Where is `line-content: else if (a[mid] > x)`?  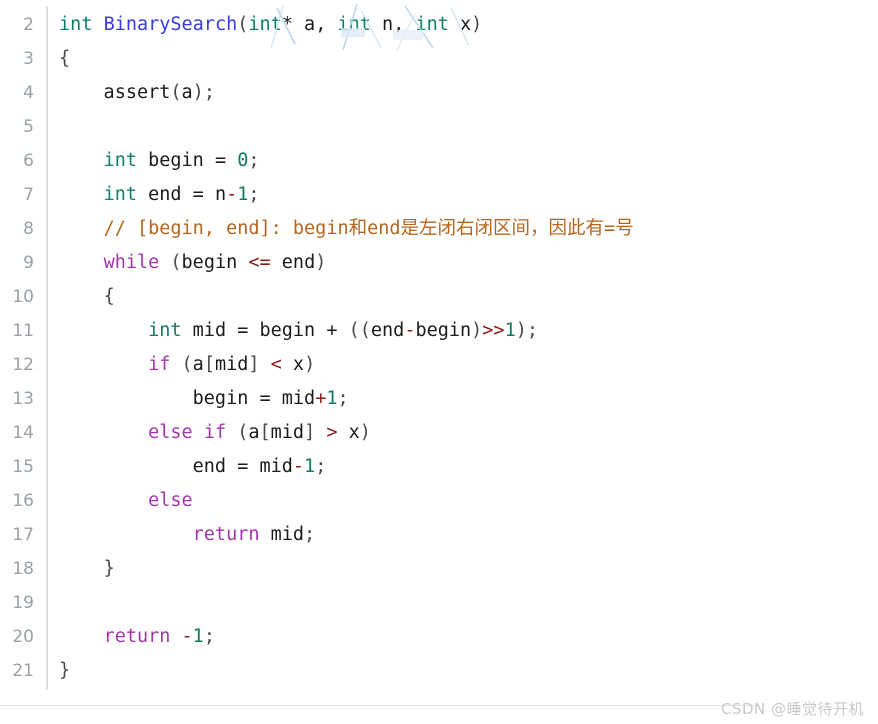 line-content: else if (a[mid] > x) is located at coordinates (461, 433).